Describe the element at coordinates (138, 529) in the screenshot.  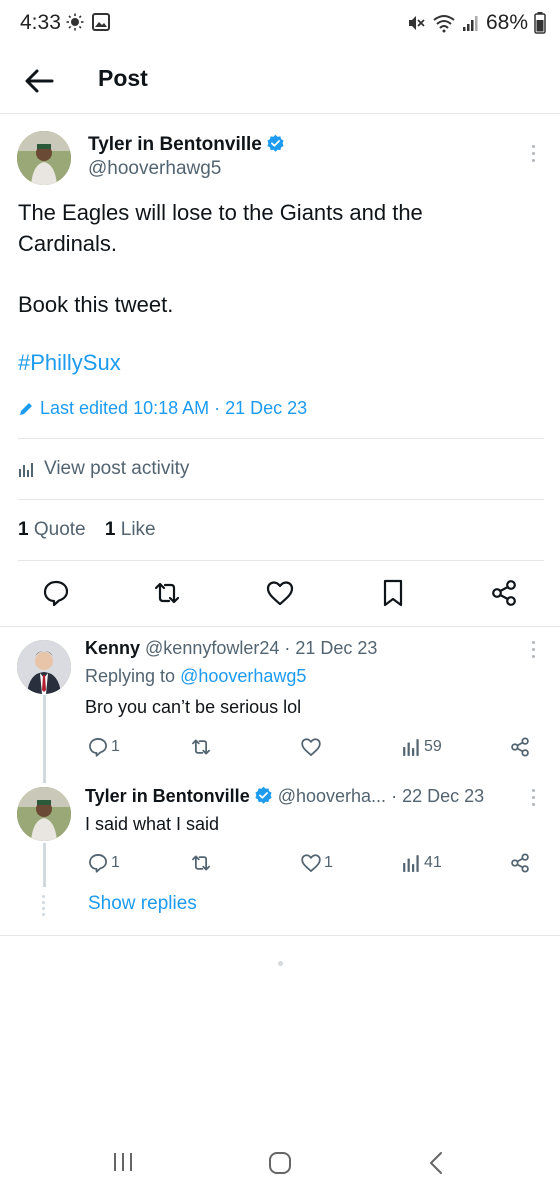
I see `likes-label: Like` at that location.